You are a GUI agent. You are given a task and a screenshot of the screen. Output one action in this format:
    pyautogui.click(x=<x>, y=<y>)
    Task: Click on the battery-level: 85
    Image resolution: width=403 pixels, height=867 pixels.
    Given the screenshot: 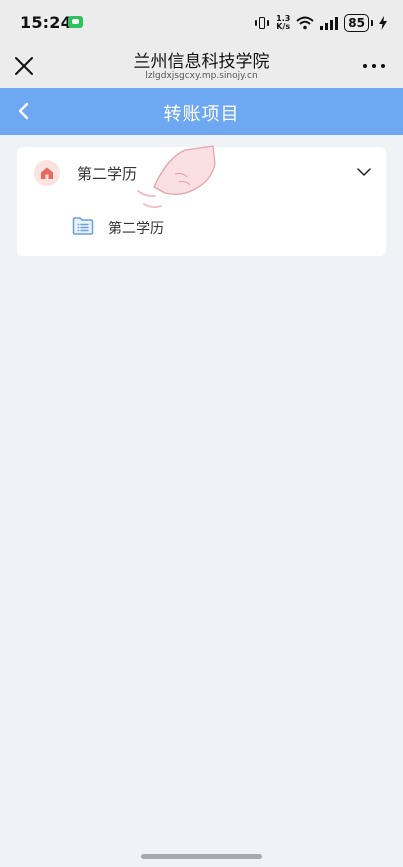 What is the action you would take?
    pyautogui.click(x=356, y=23)
    